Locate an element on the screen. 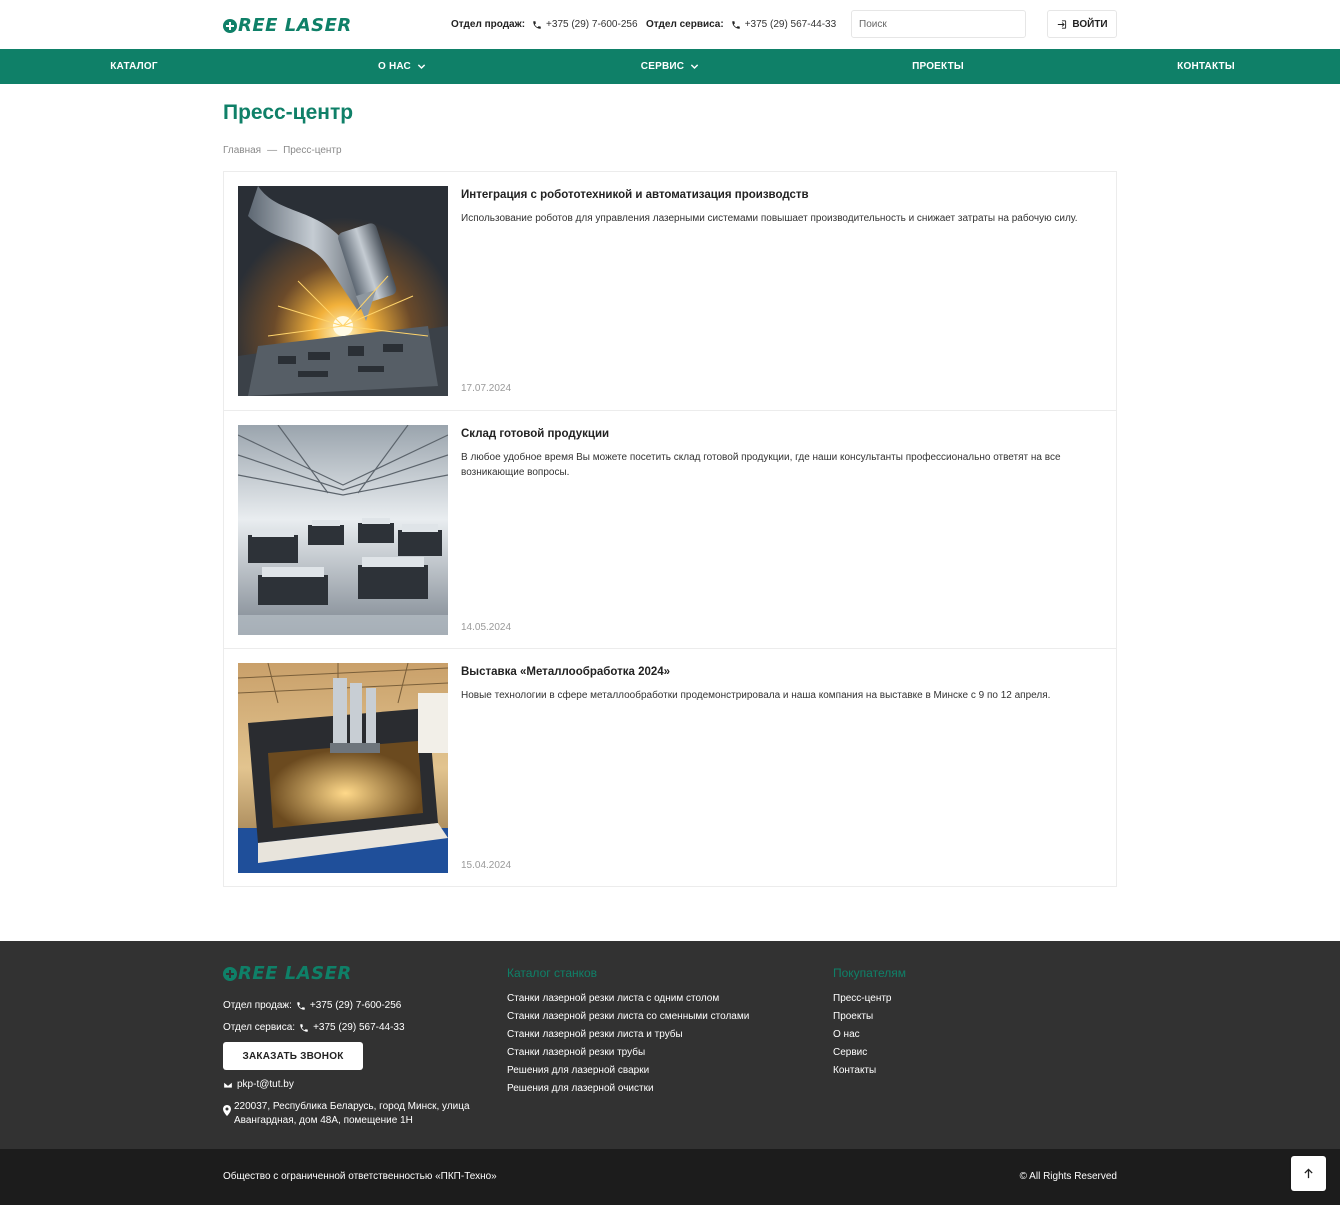  footer-email: pkp-t@tut.by is located at coordinates (258, 1084).